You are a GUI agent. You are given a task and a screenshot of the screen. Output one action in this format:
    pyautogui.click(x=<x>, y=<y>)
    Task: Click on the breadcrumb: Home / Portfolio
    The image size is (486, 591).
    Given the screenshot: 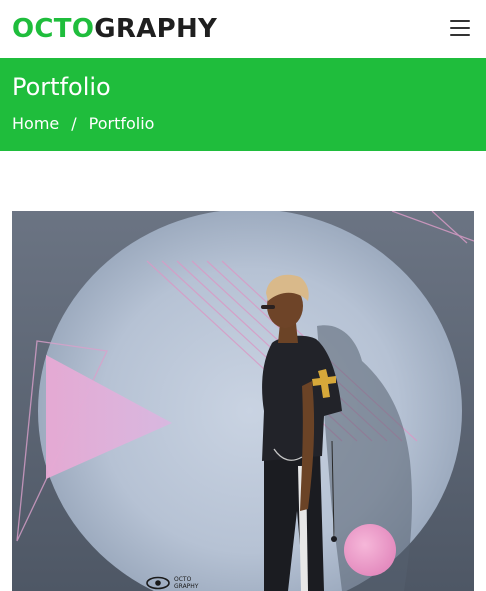 What is the action you would take?
    pyautogui.click(x=83, y=124)
    